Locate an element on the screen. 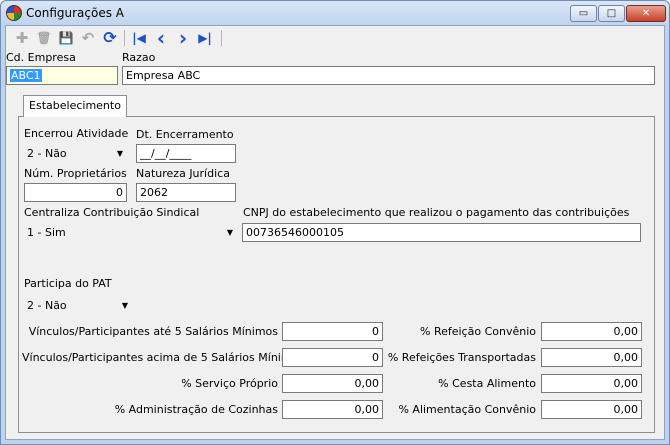 Image resolution: width=670 pixels, height=445 pixels. maximize-button: □ is located at coordinates (611, 13).